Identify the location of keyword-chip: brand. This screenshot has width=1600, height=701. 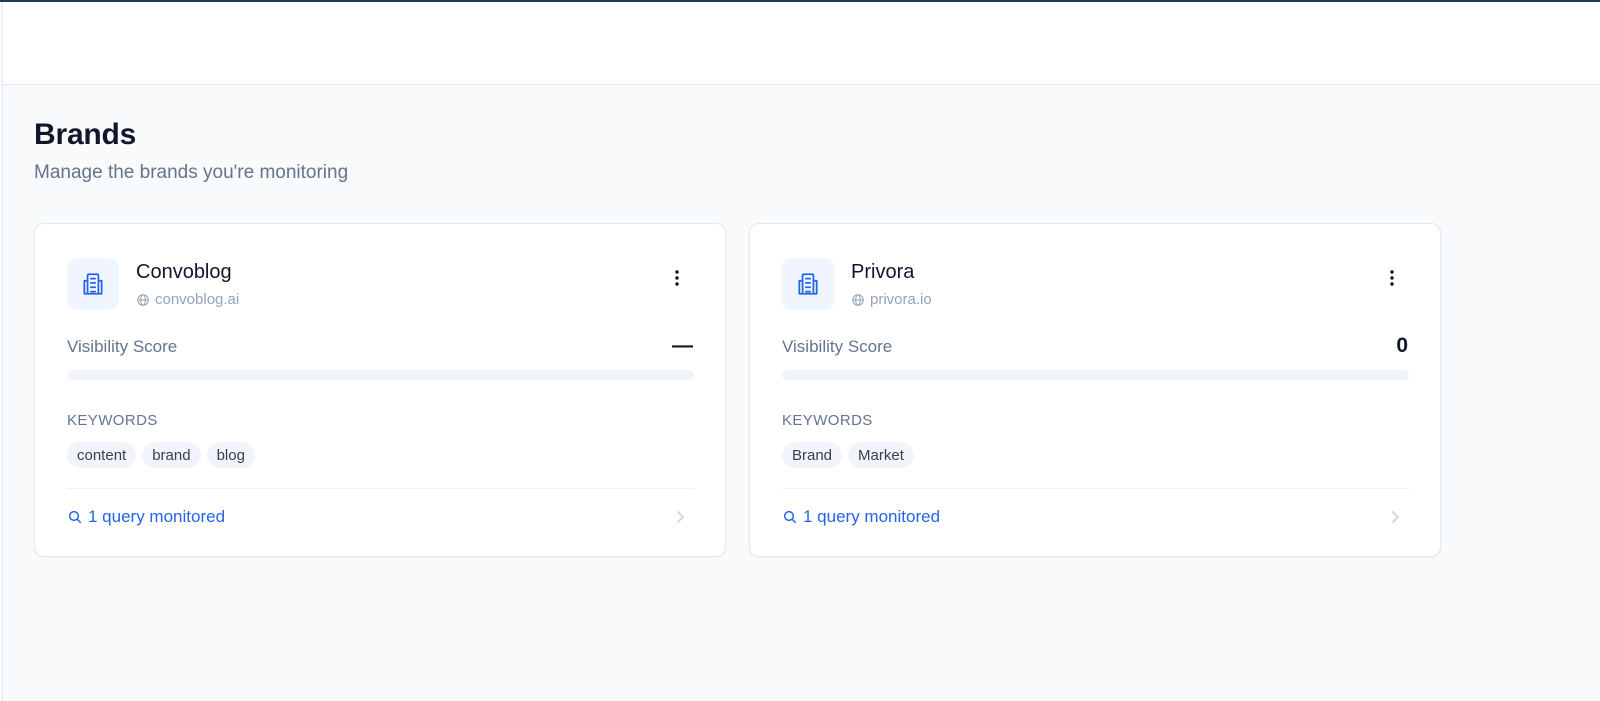
(171, 455).